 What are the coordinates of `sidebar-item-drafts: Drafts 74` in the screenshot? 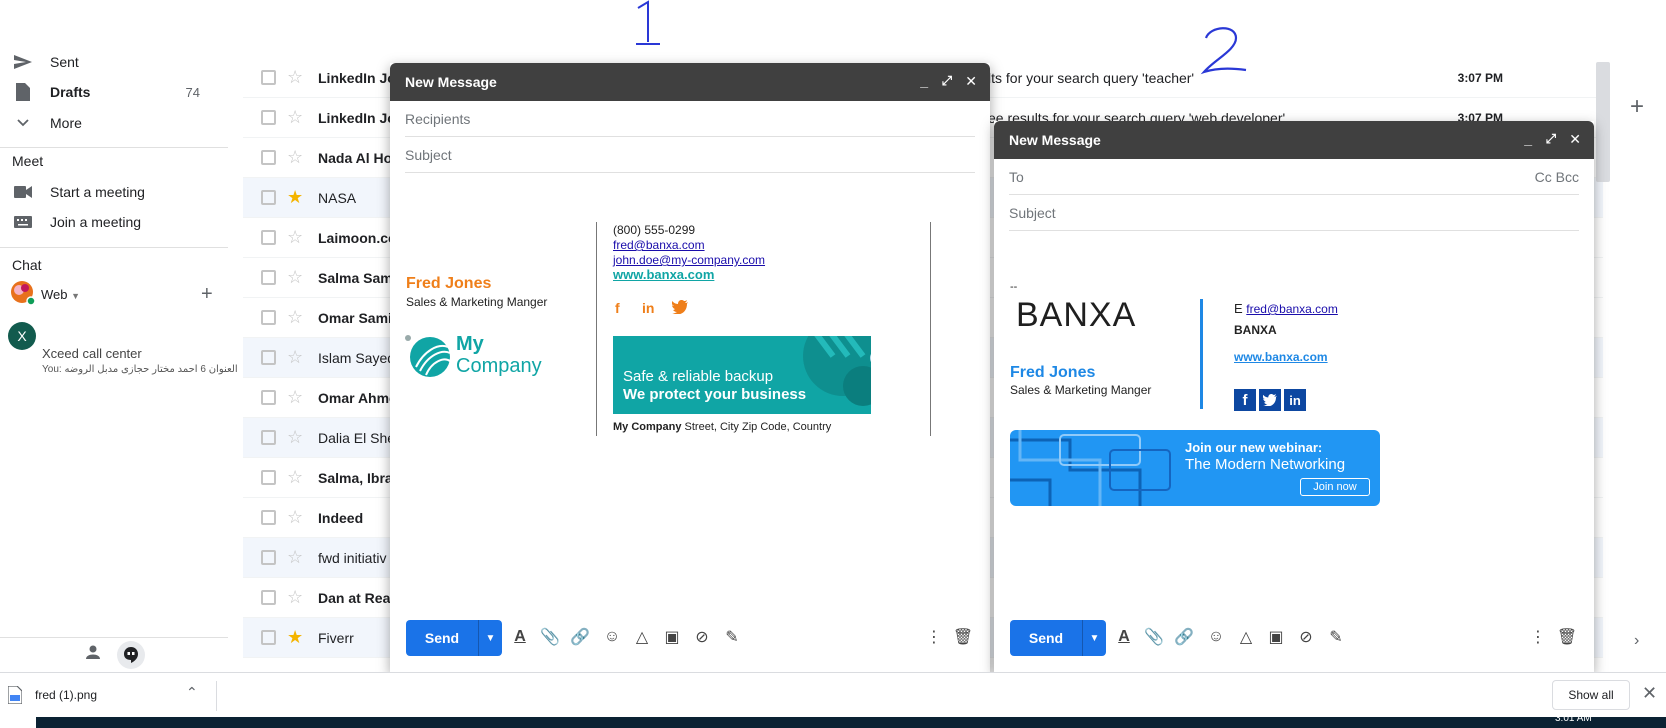 It's located at (114, 92).